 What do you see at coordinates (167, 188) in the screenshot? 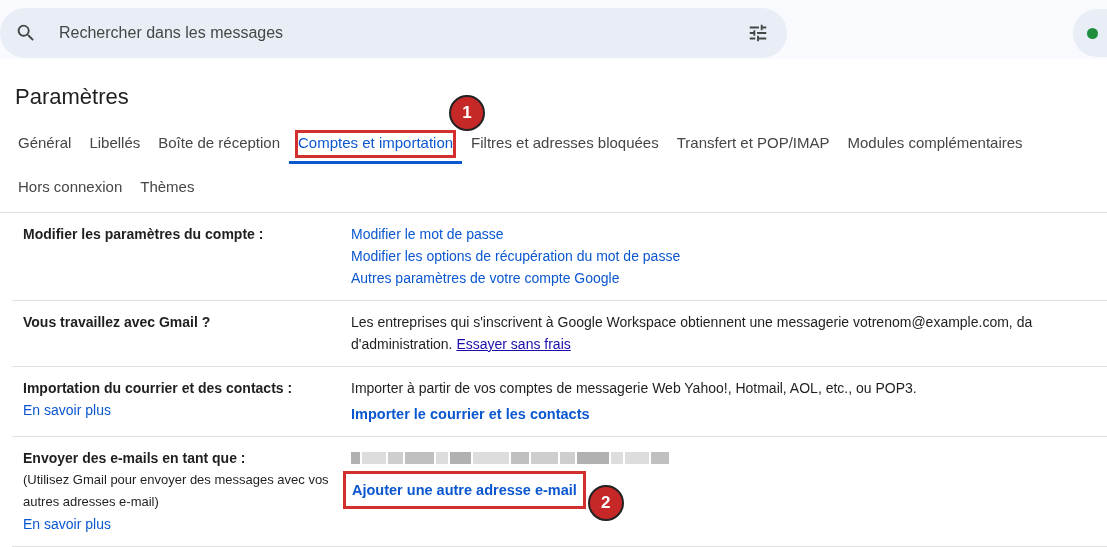
I see `tab: Thèmes` at bounding box center [167, 188].